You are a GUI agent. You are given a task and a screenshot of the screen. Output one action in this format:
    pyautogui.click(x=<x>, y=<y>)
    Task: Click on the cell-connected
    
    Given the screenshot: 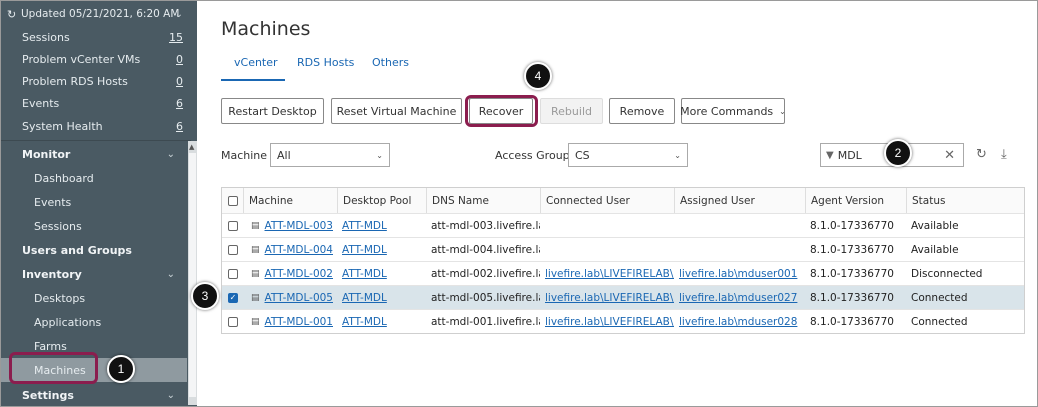 What is the action you would take?
    pyautogui.click(x=607, y=225)
    